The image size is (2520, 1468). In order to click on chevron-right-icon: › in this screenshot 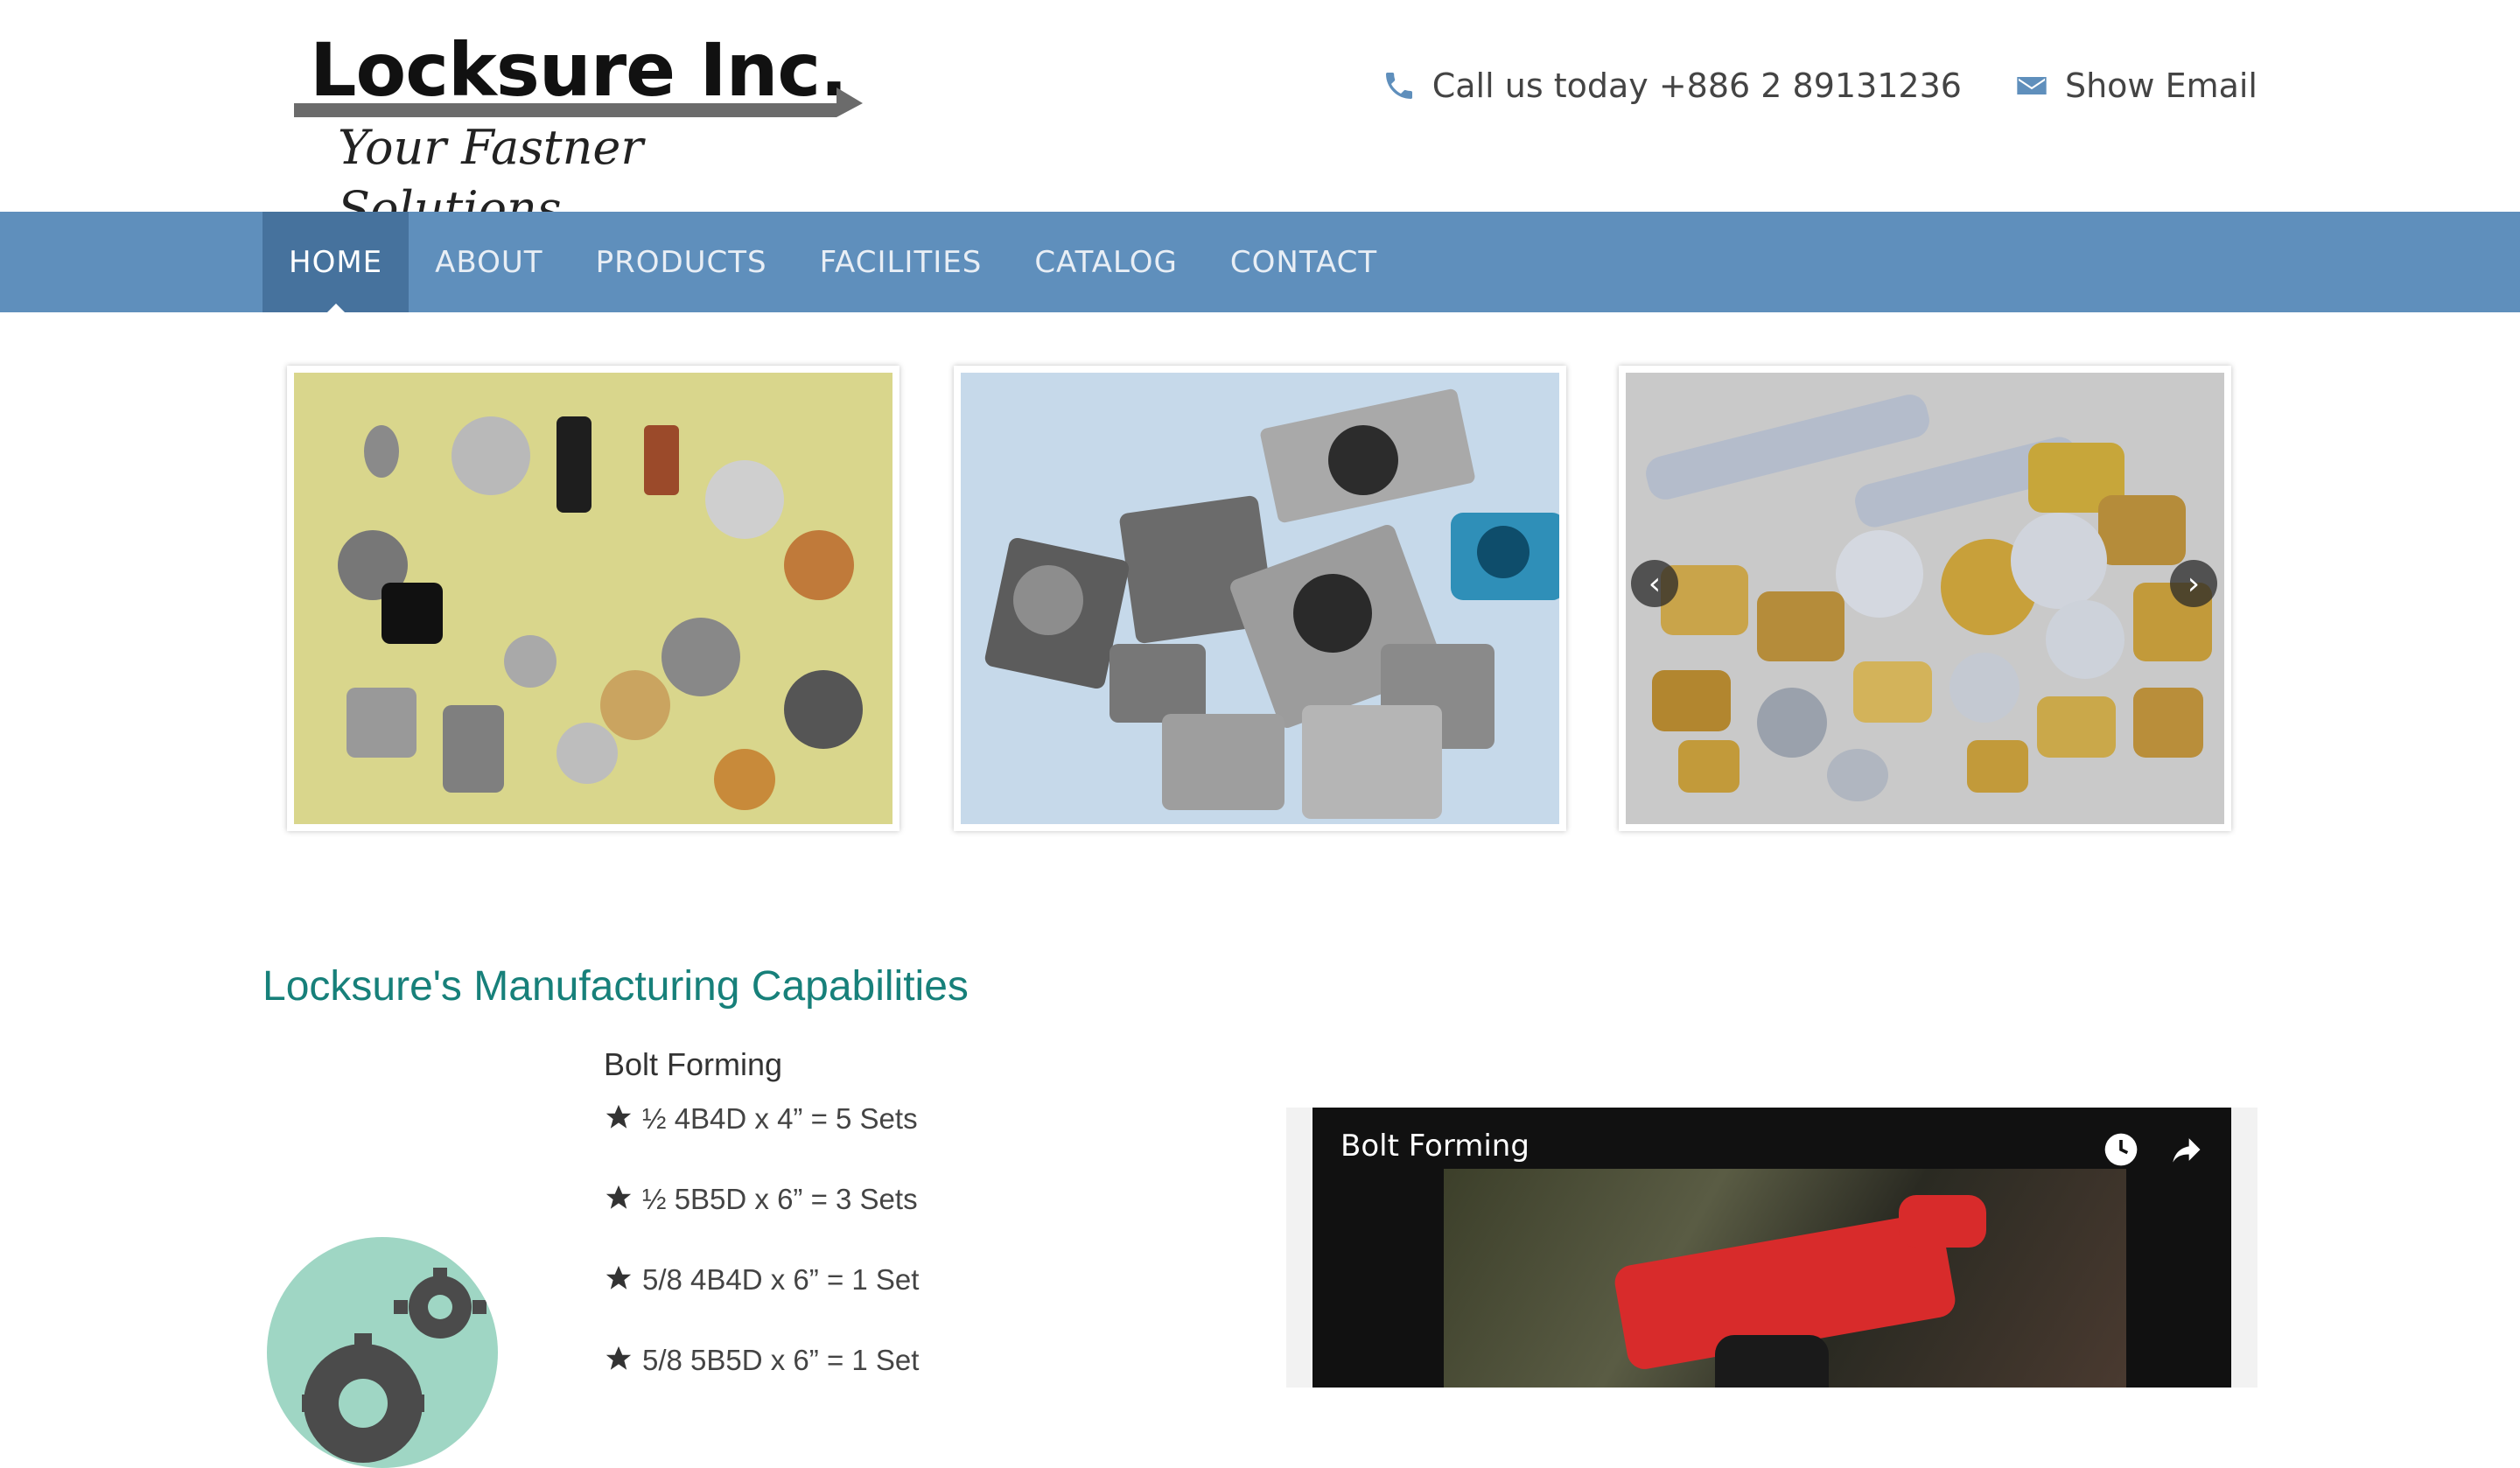, I will do `click(2194, 583)`.